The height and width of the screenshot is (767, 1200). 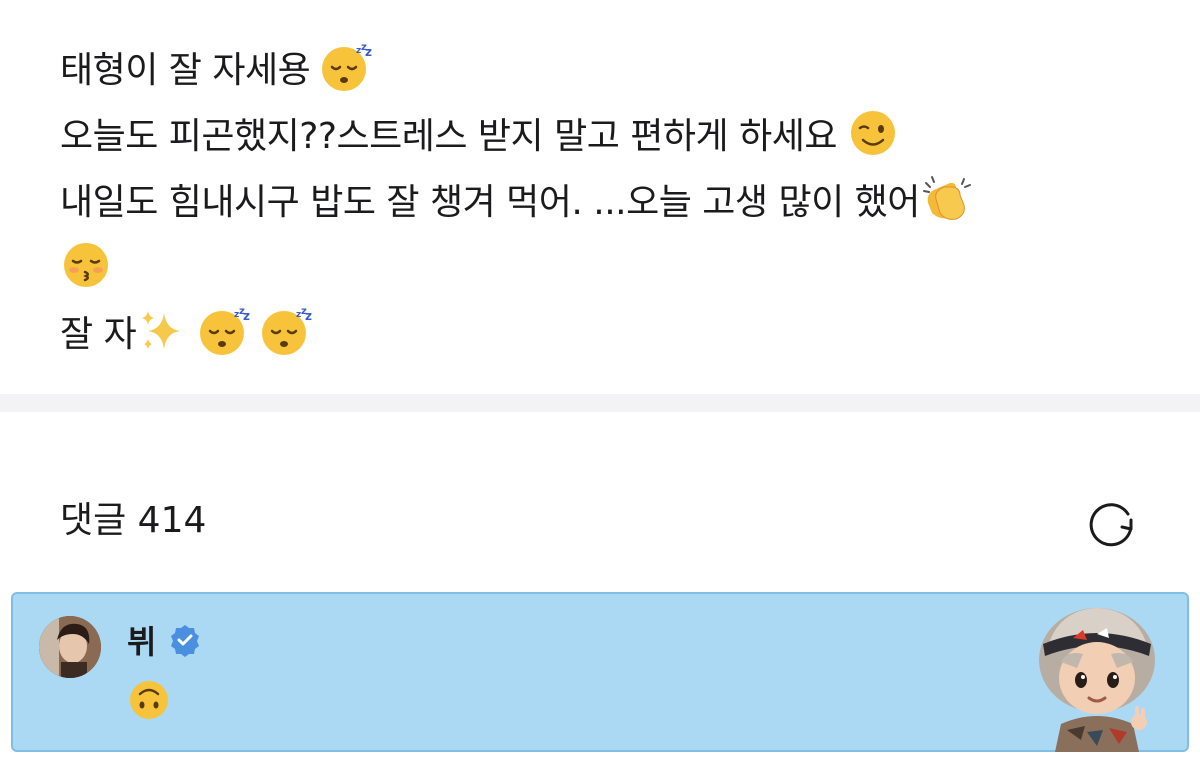 What do you see at coordinates (873, 133) in the screenshot?
I see `winking-face-icon` at bounding box center [873, 133].